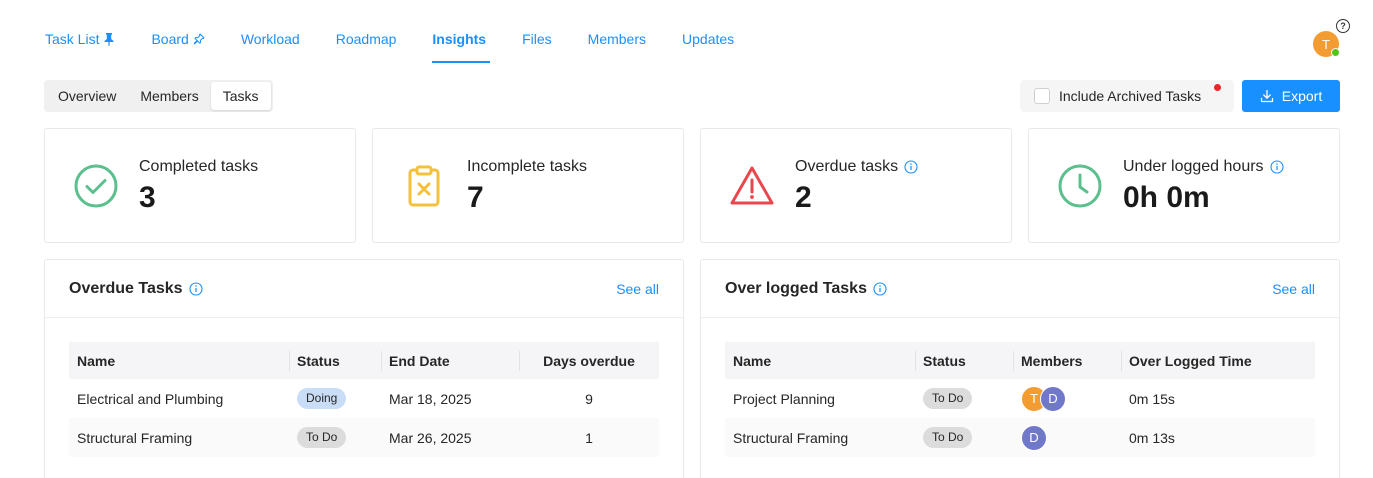 This screenshot has height=478, width=1373. What do you see at coordinates (1335, 52) in the screenshot?
I see `online-status-dot` at bounding box center [1335, 52].